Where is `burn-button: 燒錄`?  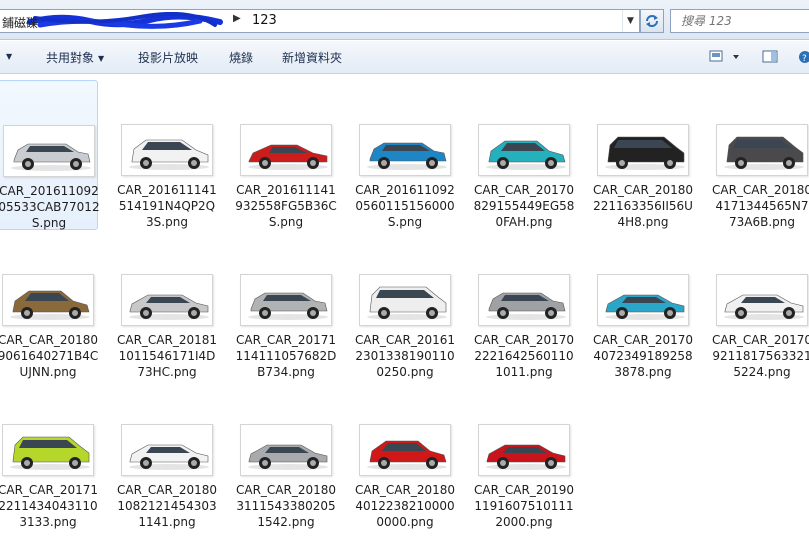 burn-button: 燒錄 is located at coordinates (241, 57).